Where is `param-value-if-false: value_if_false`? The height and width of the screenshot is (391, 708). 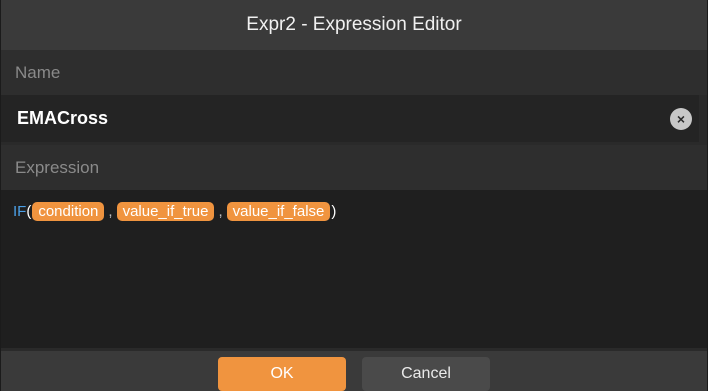
param-value-if-false: value_if_false is located at coordinates (278, 211).